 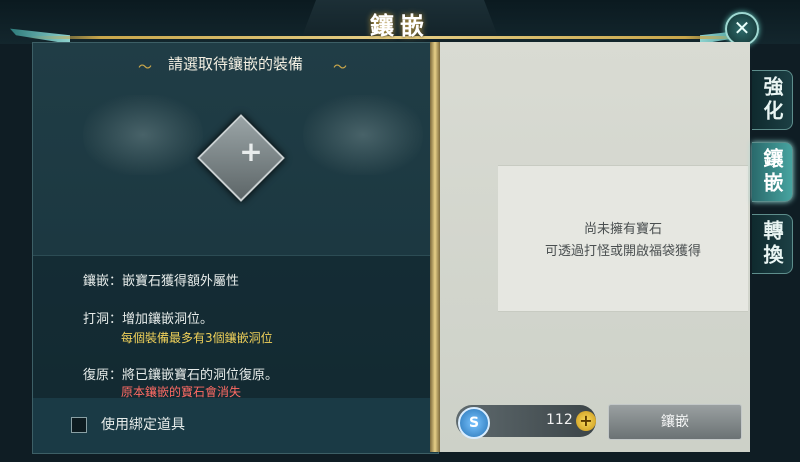 What do you see at coordinates (622, 229) in the screenshot?
I see `no-gems-message: 尚未擁有寶石` at bounding box center [622, 229].